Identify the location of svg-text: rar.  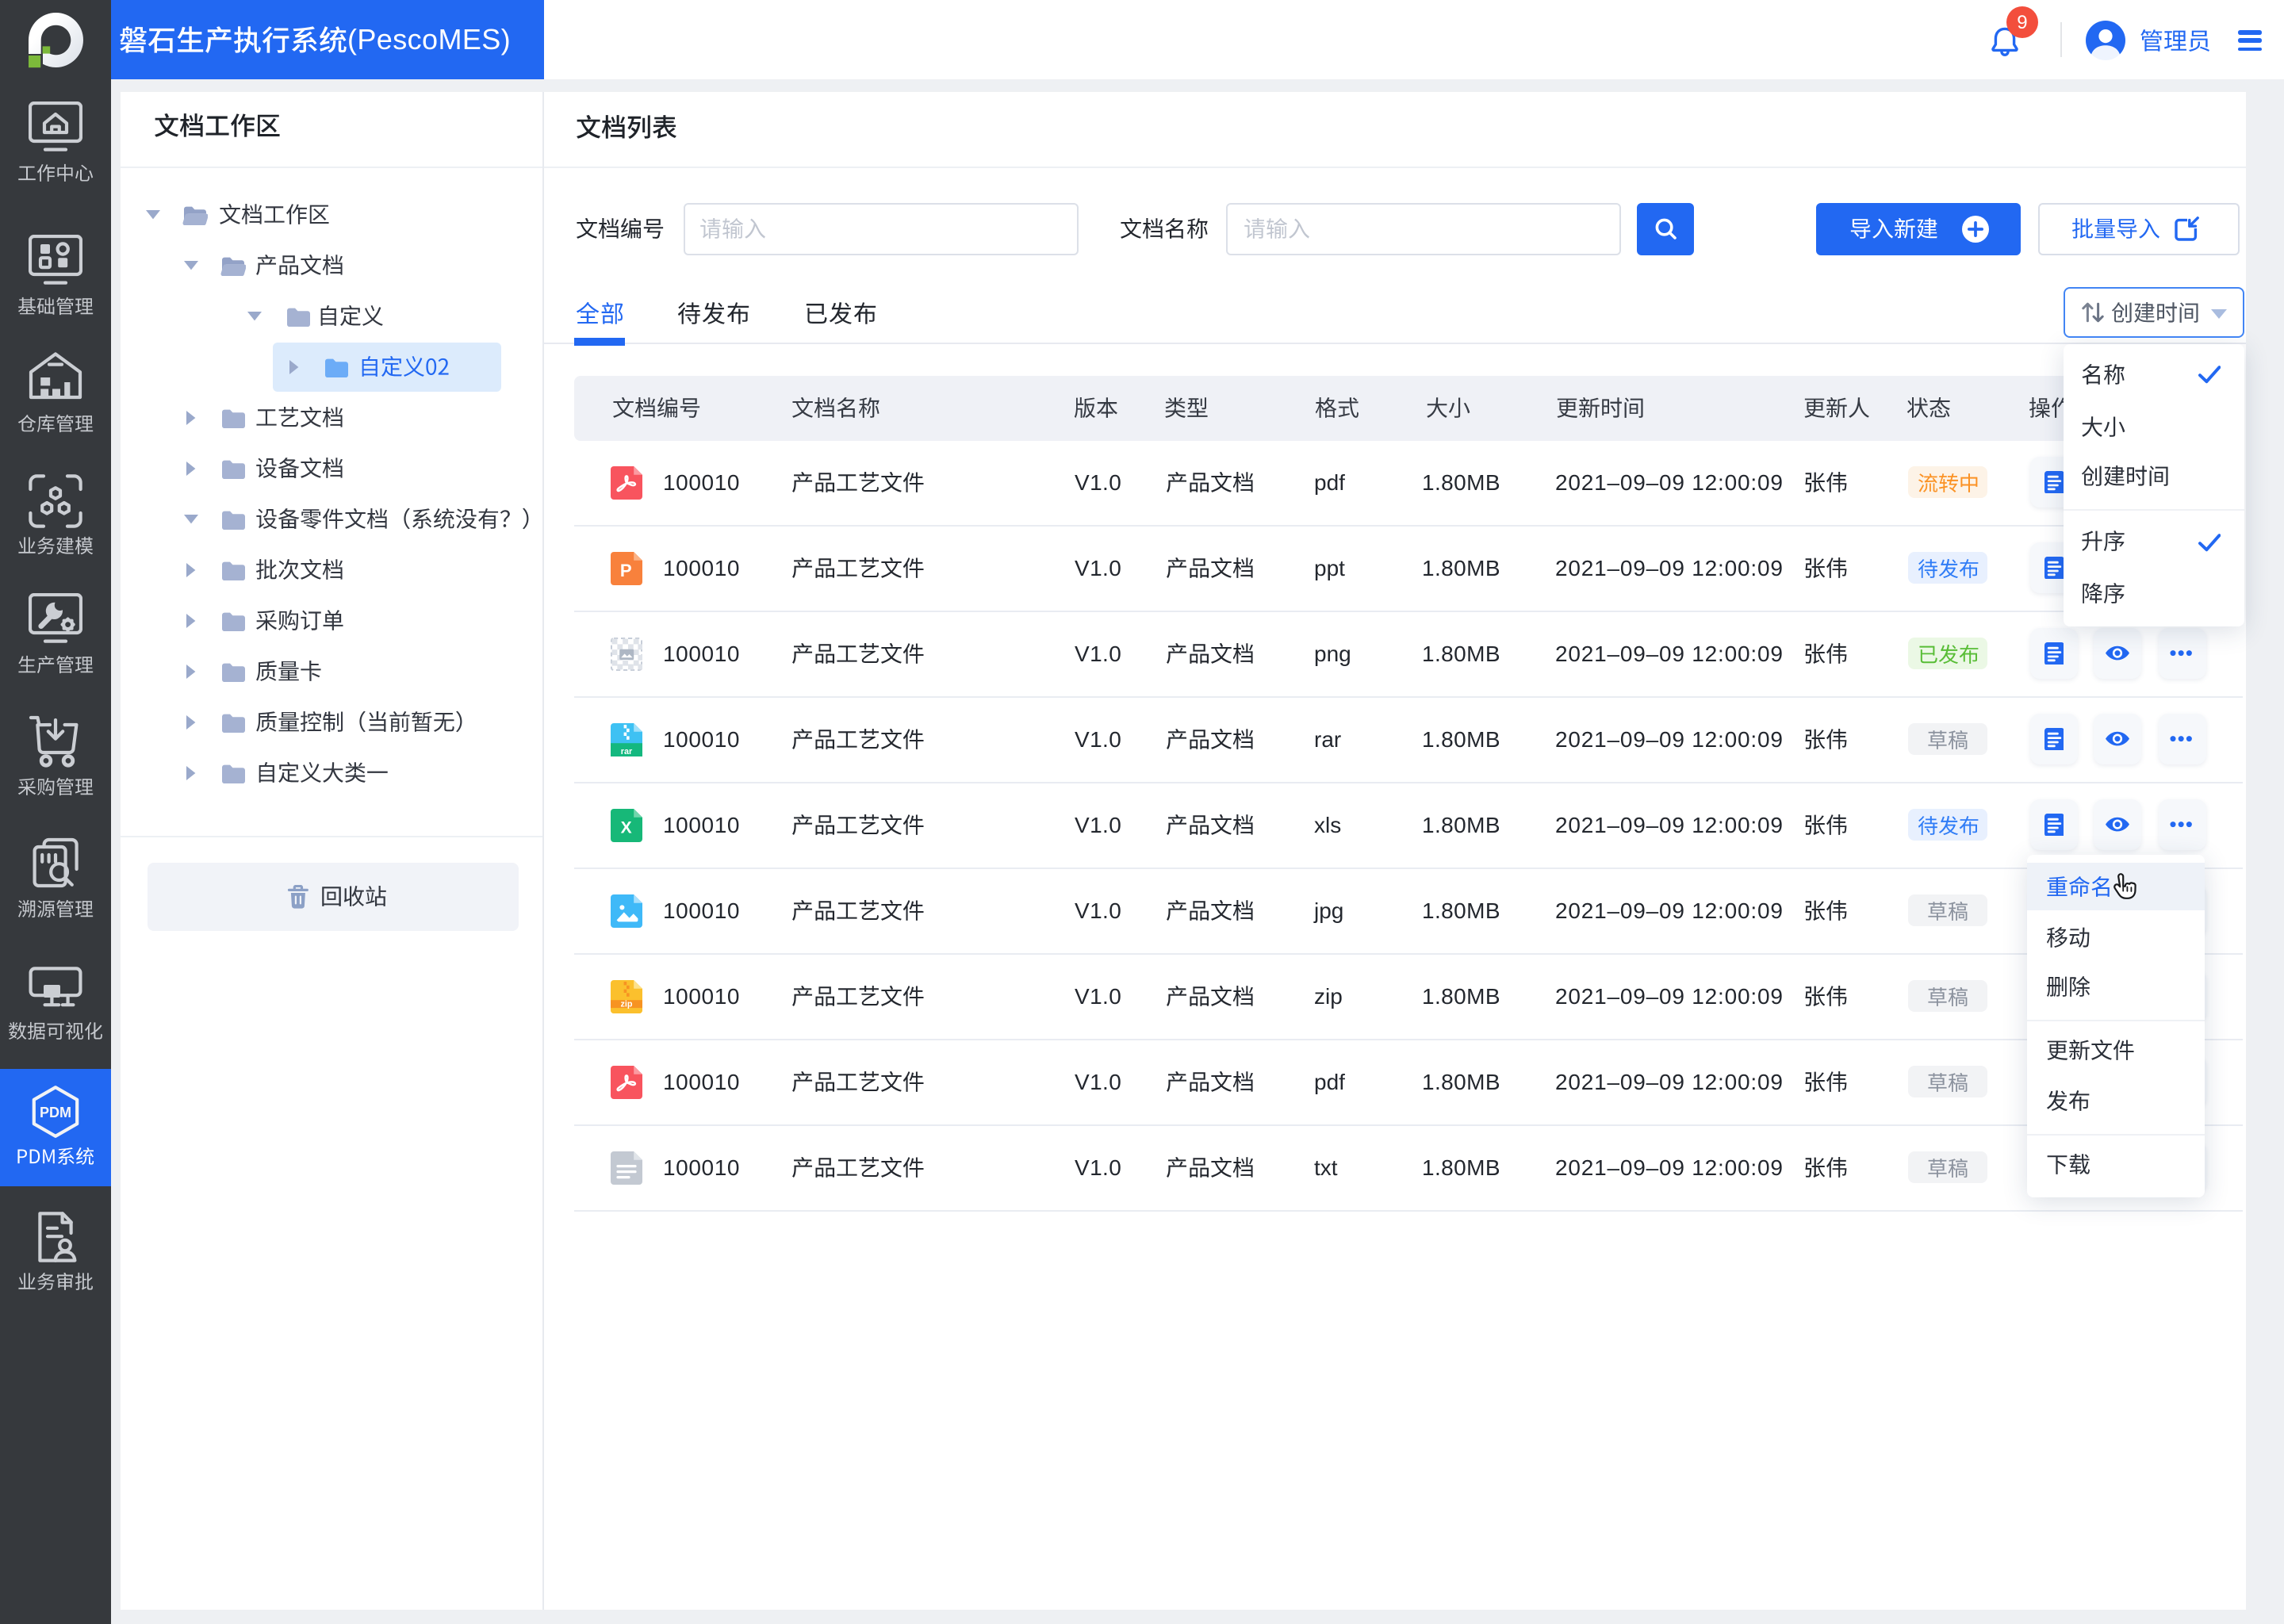
(626, 751).